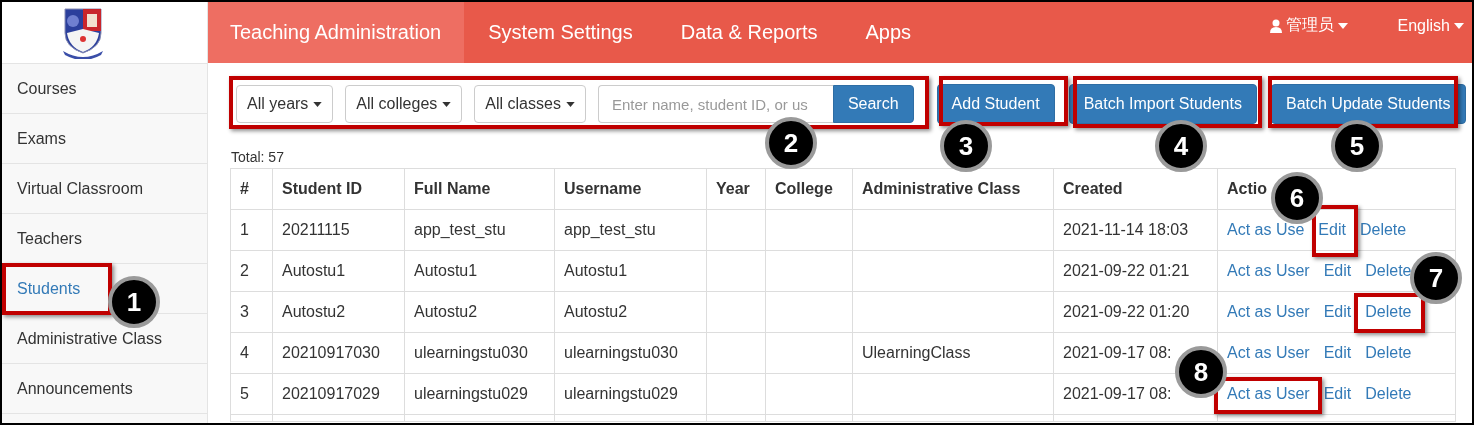 This screenshot has width=1474, height=425. What do you see at coordinates (1201, 372) in the screenshot?
I see `callout-badge: 8` at bounding box center [1201, 372].